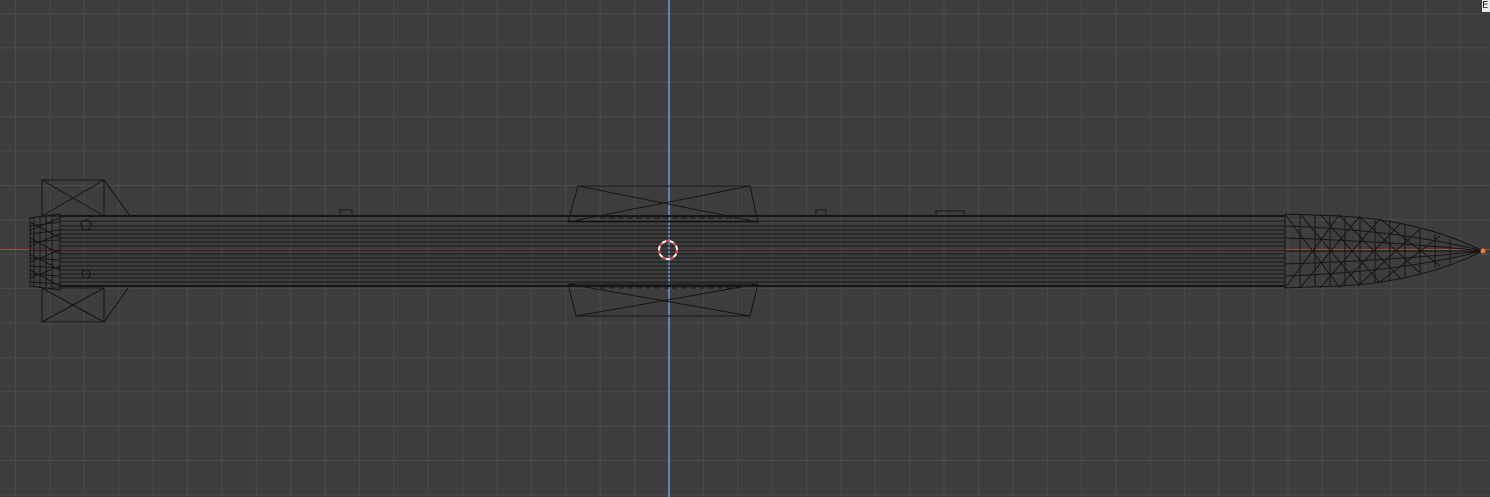 This screenshot has height=497, width=1490. What do you see at coordinates (1486, 6) in the screenshot?
I see `viewport-corner-label: E` at bounding box center [1486, 6].